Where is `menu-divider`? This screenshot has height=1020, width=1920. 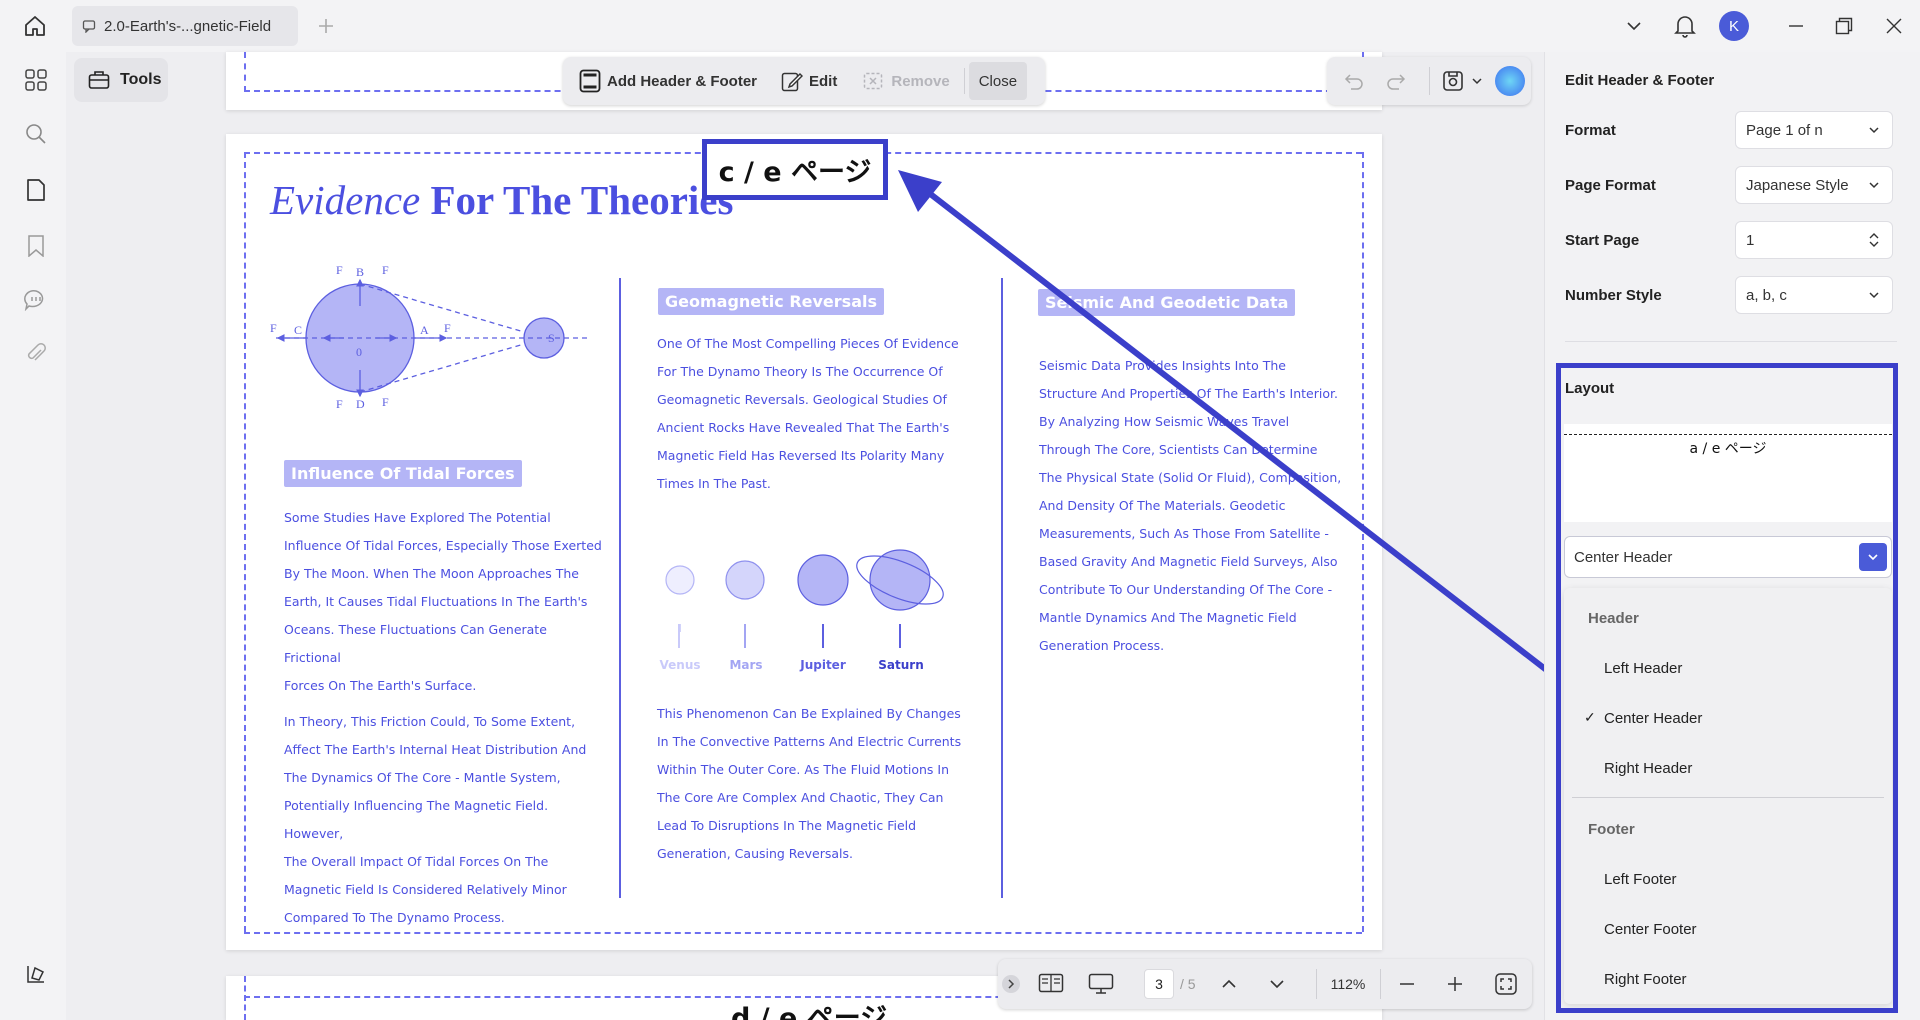
menu-divider is located at coordinates (1728, 797).